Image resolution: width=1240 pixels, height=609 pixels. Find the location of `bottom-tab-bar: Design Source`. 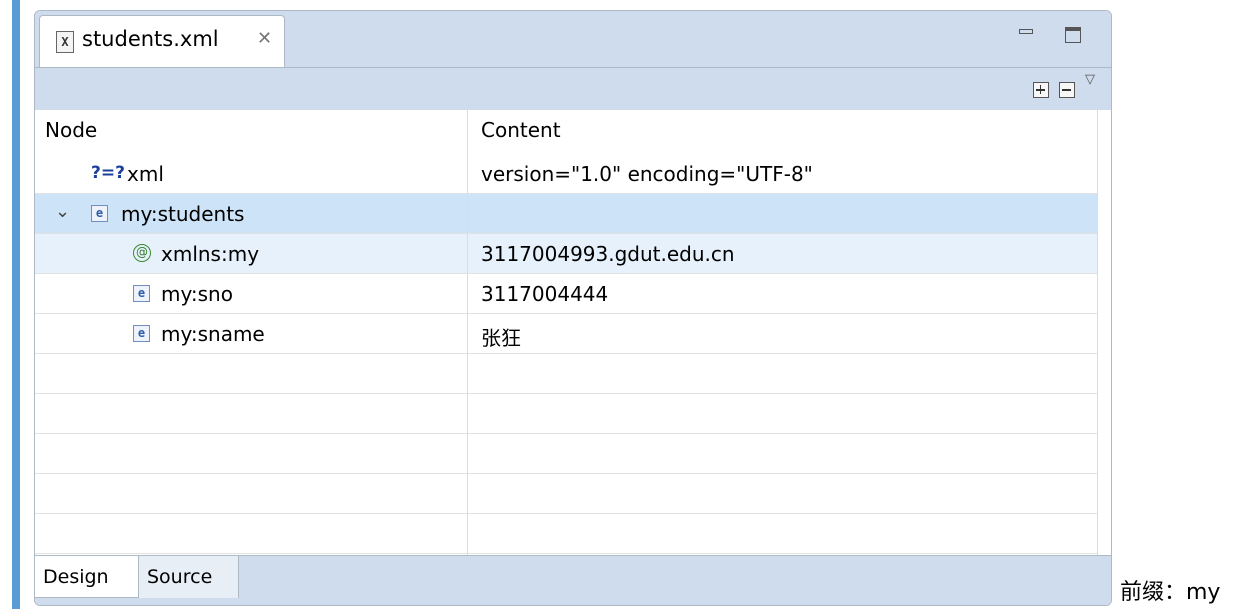

bottom-tab-bar: Design Source is located at coordinates (573, 580).